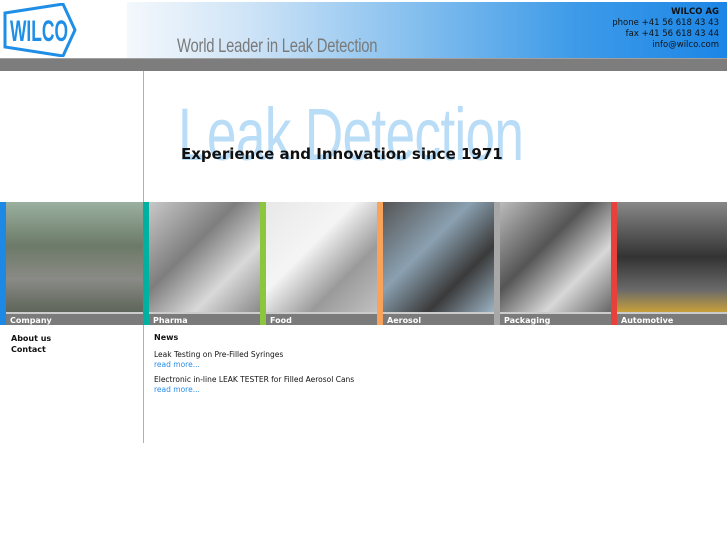  I want to click on tile-label: Packaging, so click(555, 318).